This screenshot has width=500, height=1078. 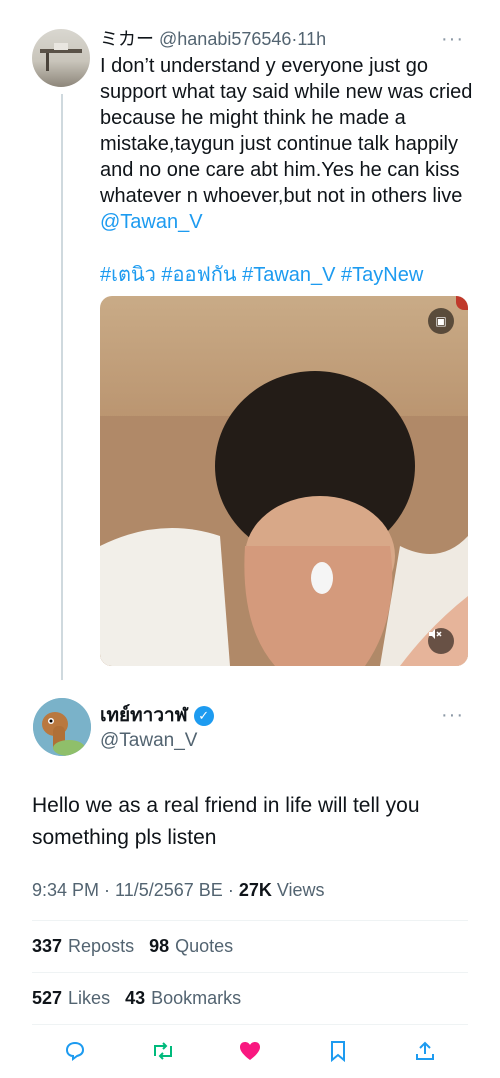 I want to click on likes-label: Likes, so click(x=89, y=998).